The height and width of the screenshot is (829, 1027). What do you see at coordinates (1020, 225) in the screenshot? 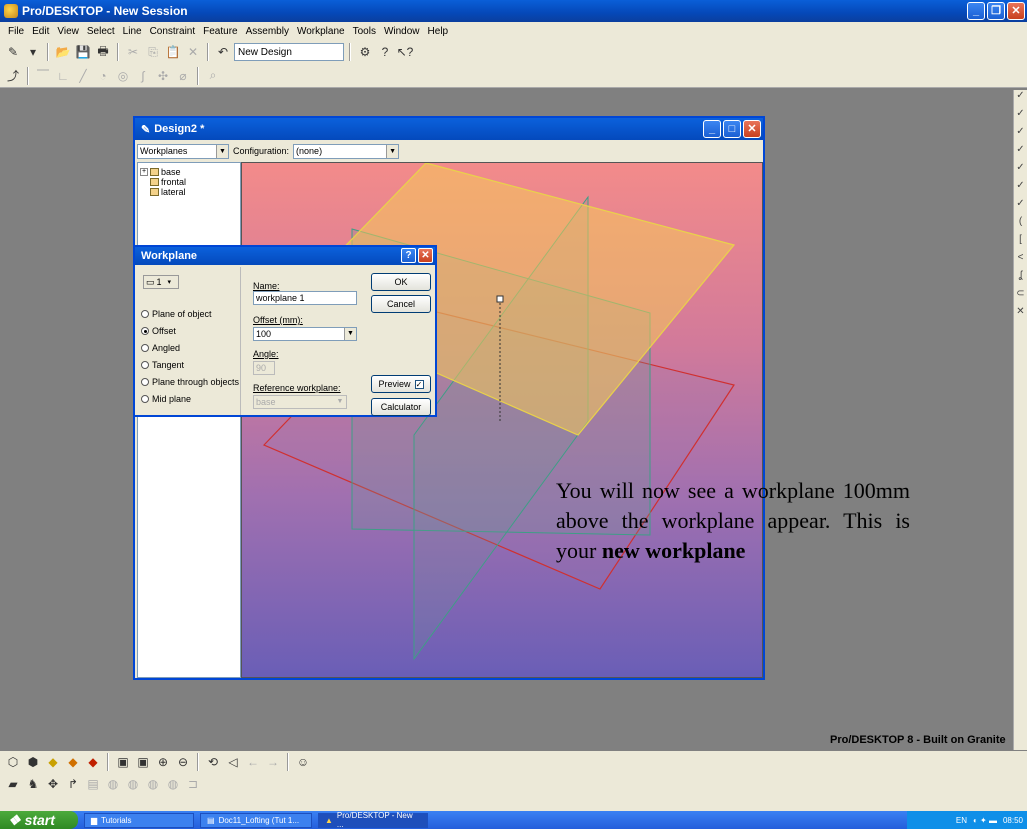
I see `arc-tool-icon: (` at bounding box center [1020, 225].